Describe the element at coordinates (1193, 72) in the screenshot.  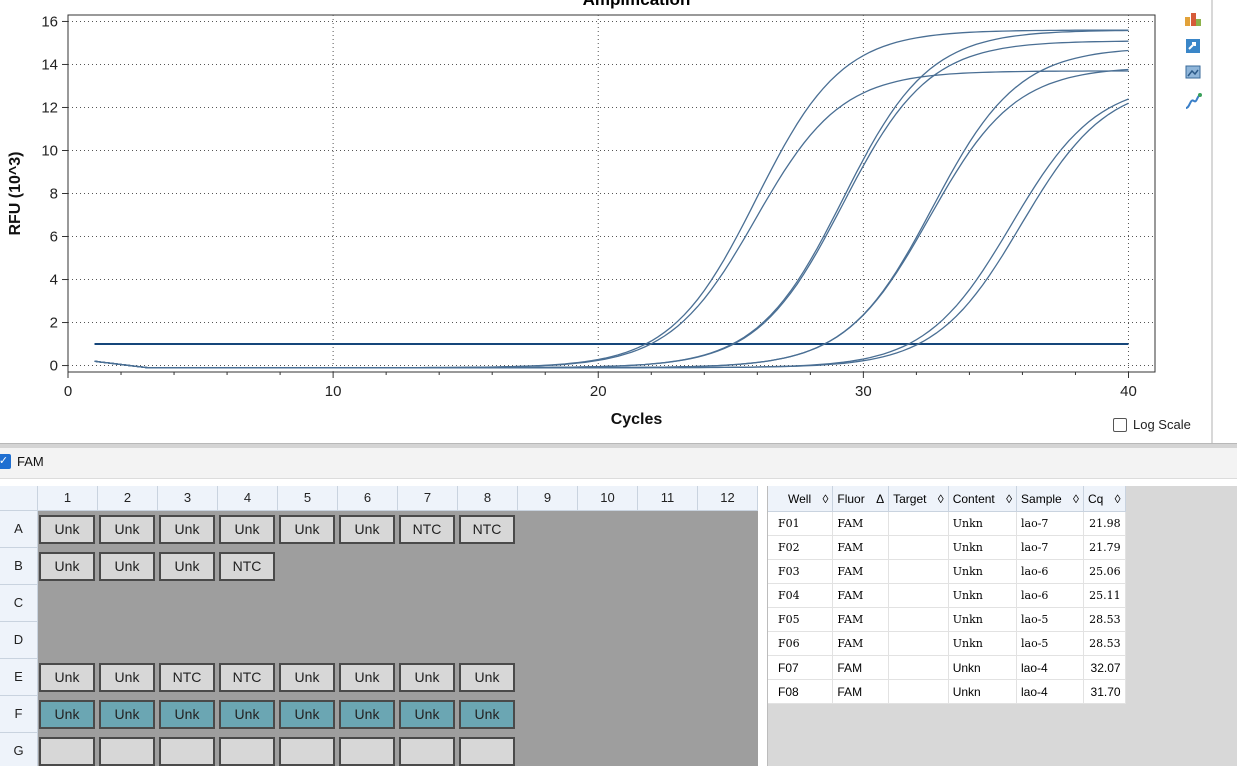
I see `image-icon` at that location.